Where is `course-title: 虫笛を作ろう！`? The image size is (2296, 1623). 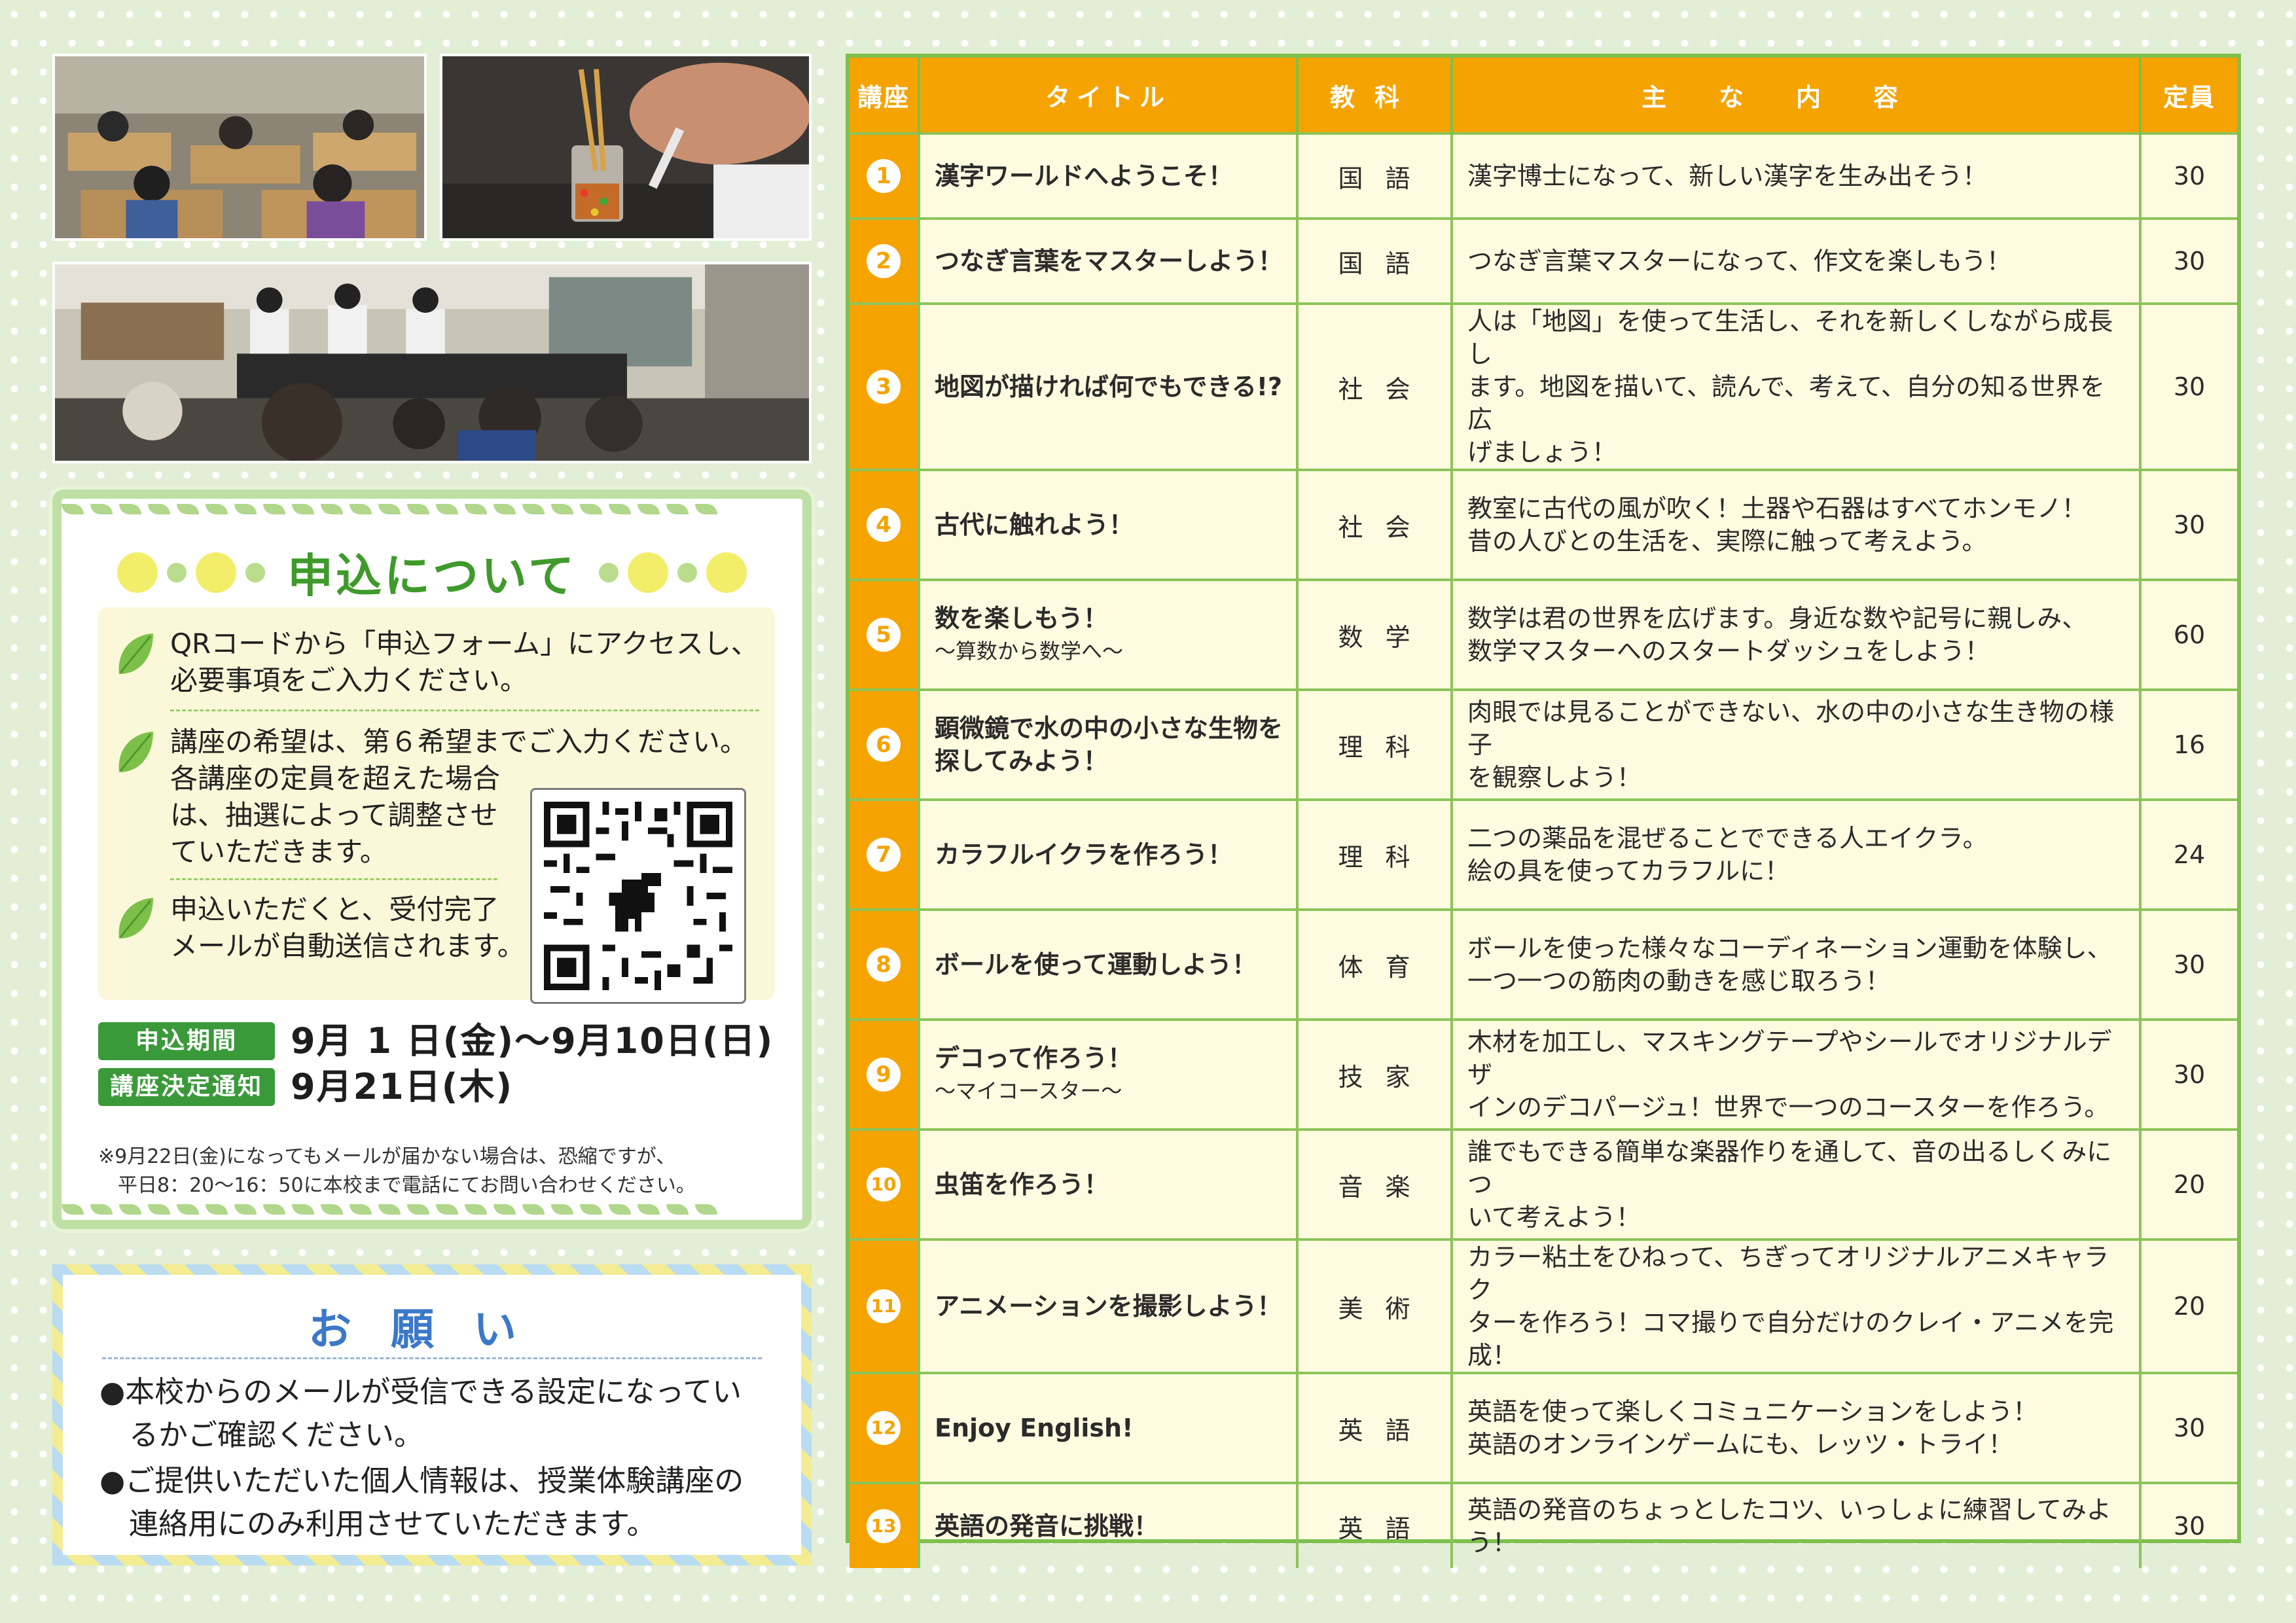 course-title: 虫笛を作ろう！ is located at coordinates (1109, 1184).